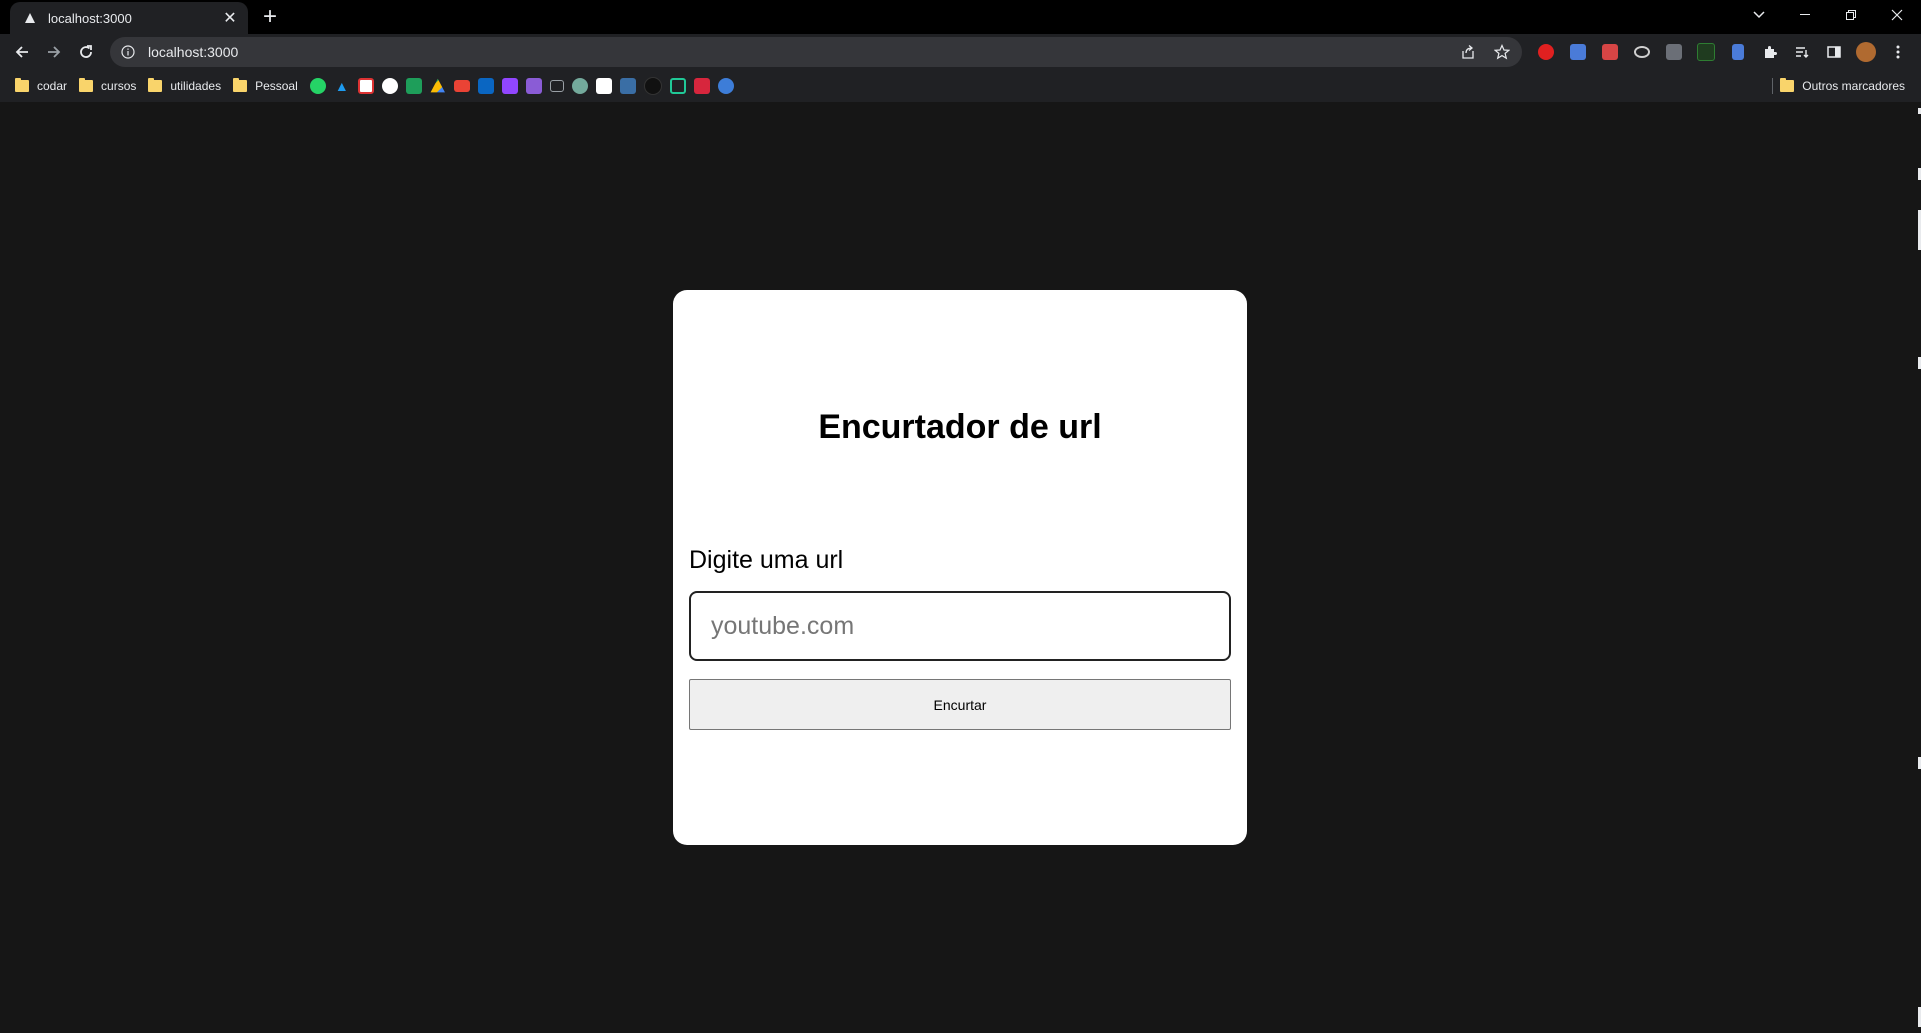 Image resolution: width=1921 pixels, height=1033 pixels. I want to click on page-title: Encurtador de url, so click(960, 427).